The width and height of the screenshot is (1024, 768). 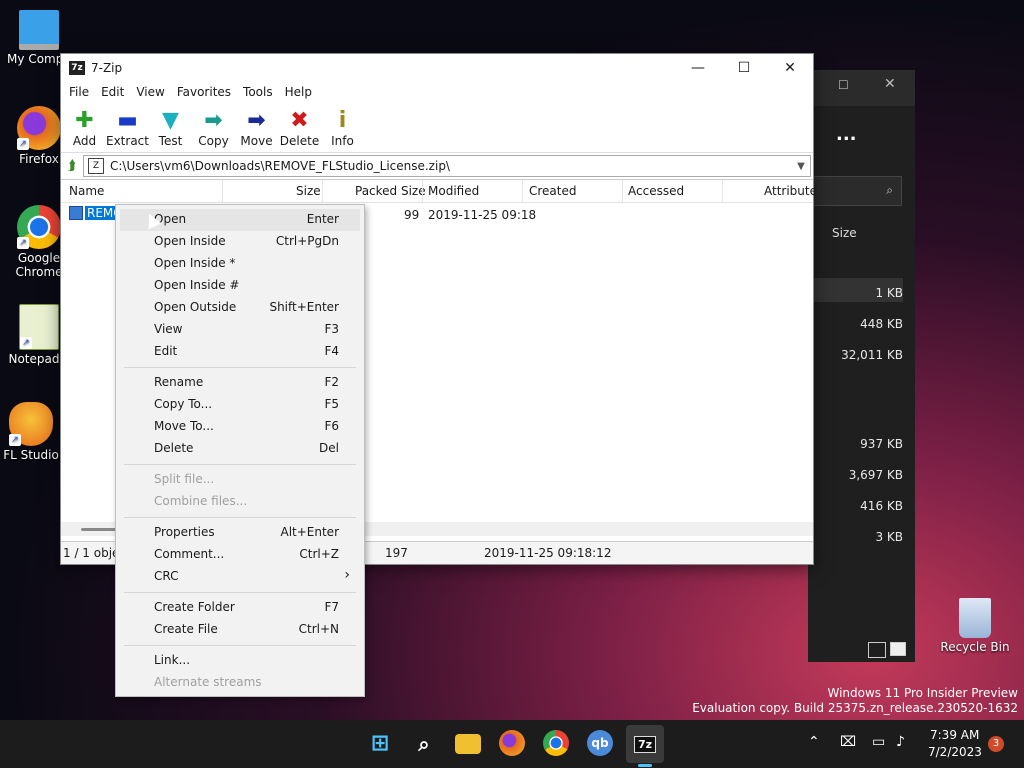 What do you see at coordinates (240, 383) in the screenshot?
I see `menu-item-rename: Rename F2` at bounding box center [240, 383].